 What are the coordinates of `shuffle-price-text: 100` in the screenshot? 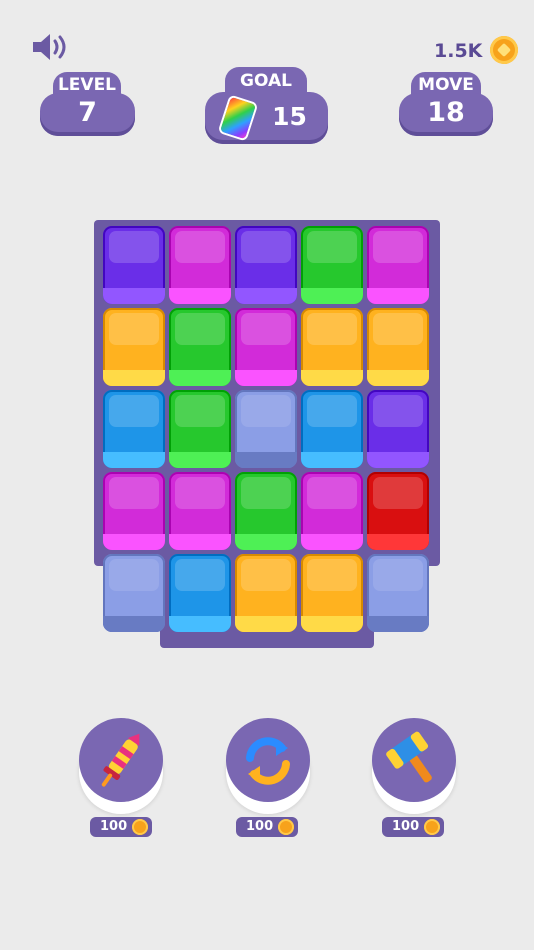 It's located at (260, 826).